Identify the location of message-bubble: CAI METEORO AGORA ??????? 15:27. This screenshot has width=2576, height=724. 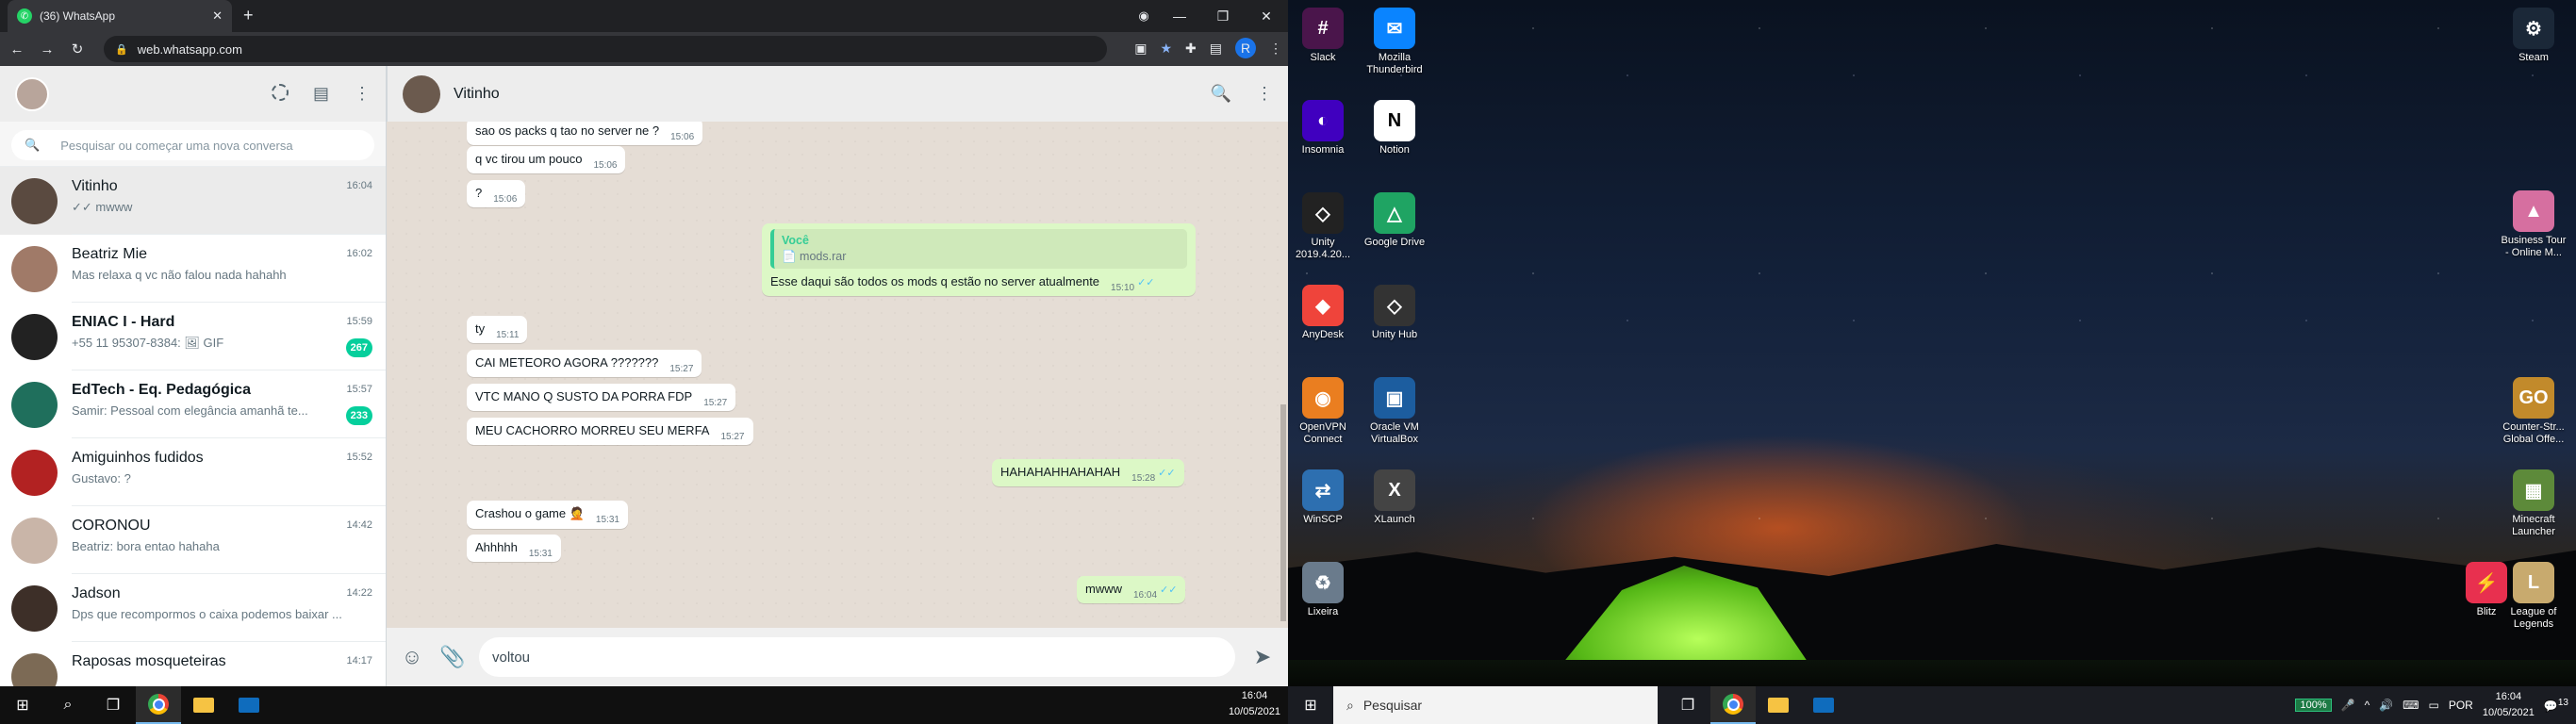
(584, 363).